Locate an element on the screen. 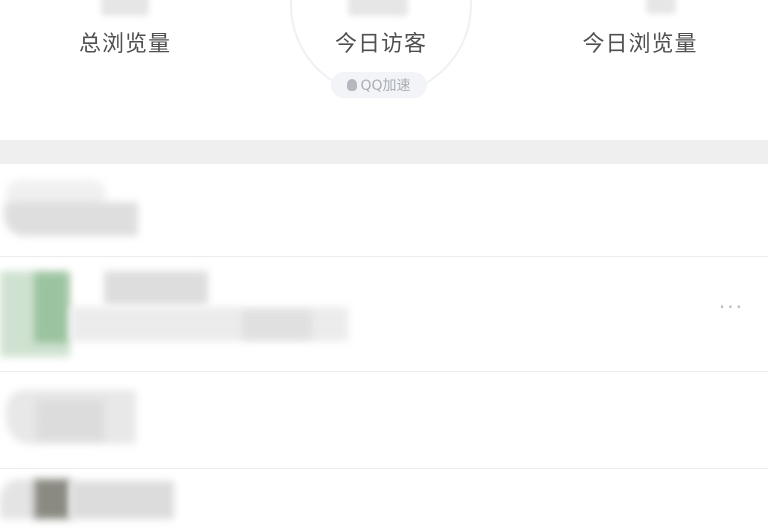 The image size is (768, 529). today-views-value-blurred is located at coordinates (661, 7).